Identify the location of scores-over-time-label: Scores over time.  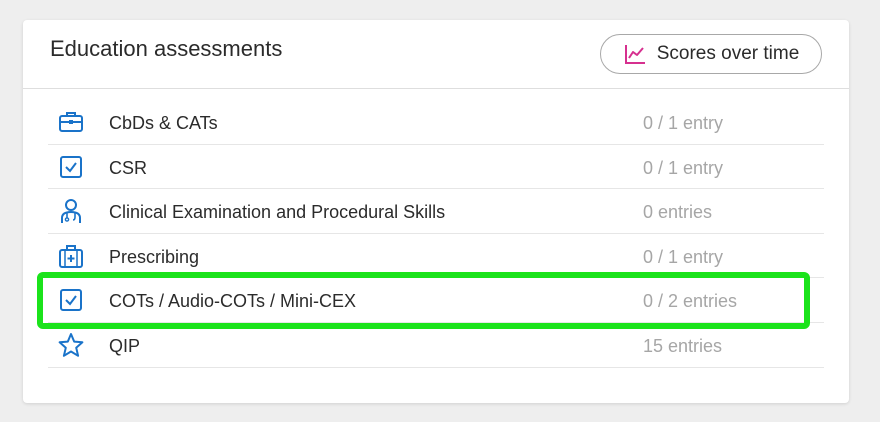
(728, 53).